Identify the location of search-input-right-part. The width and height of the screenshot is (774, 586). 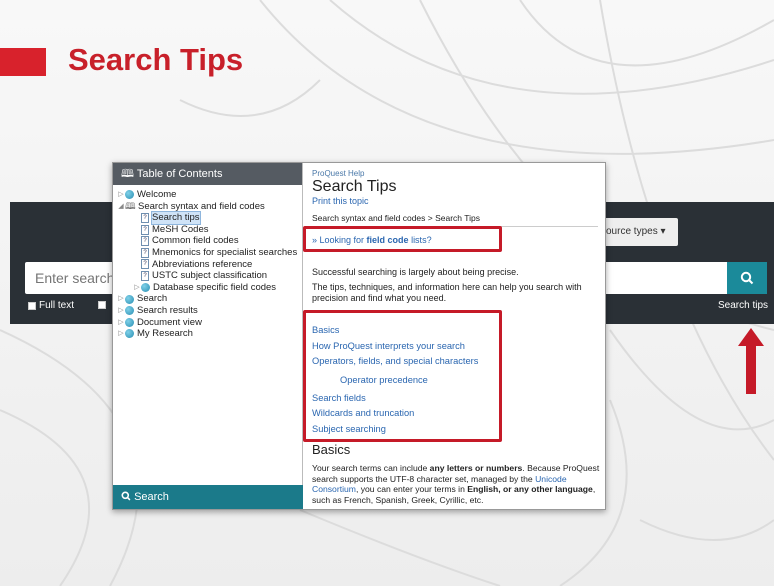
(665, 278).